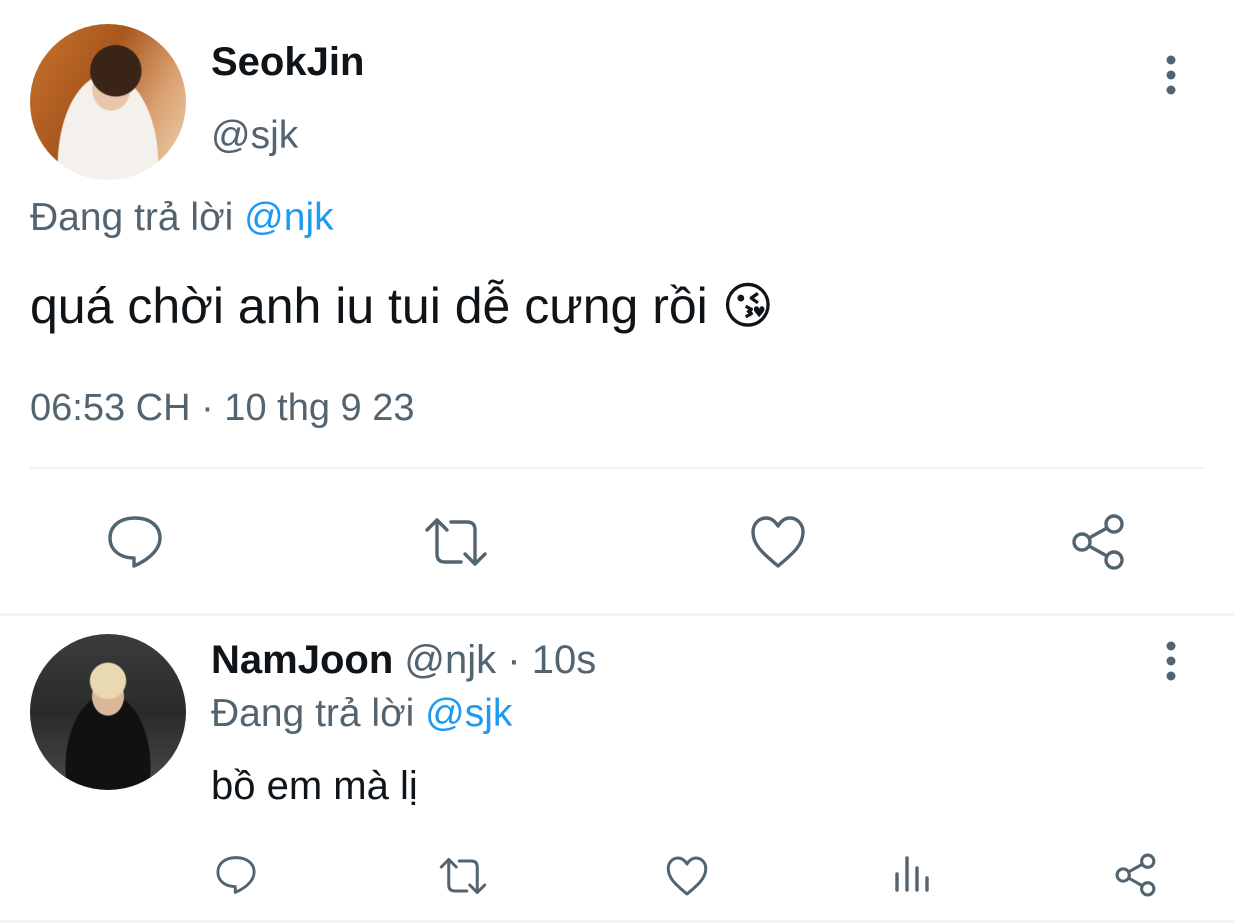 This screenshot has height=924, width=1235. I want to click on reply-display-name: NamJoon, so click(302, 660).